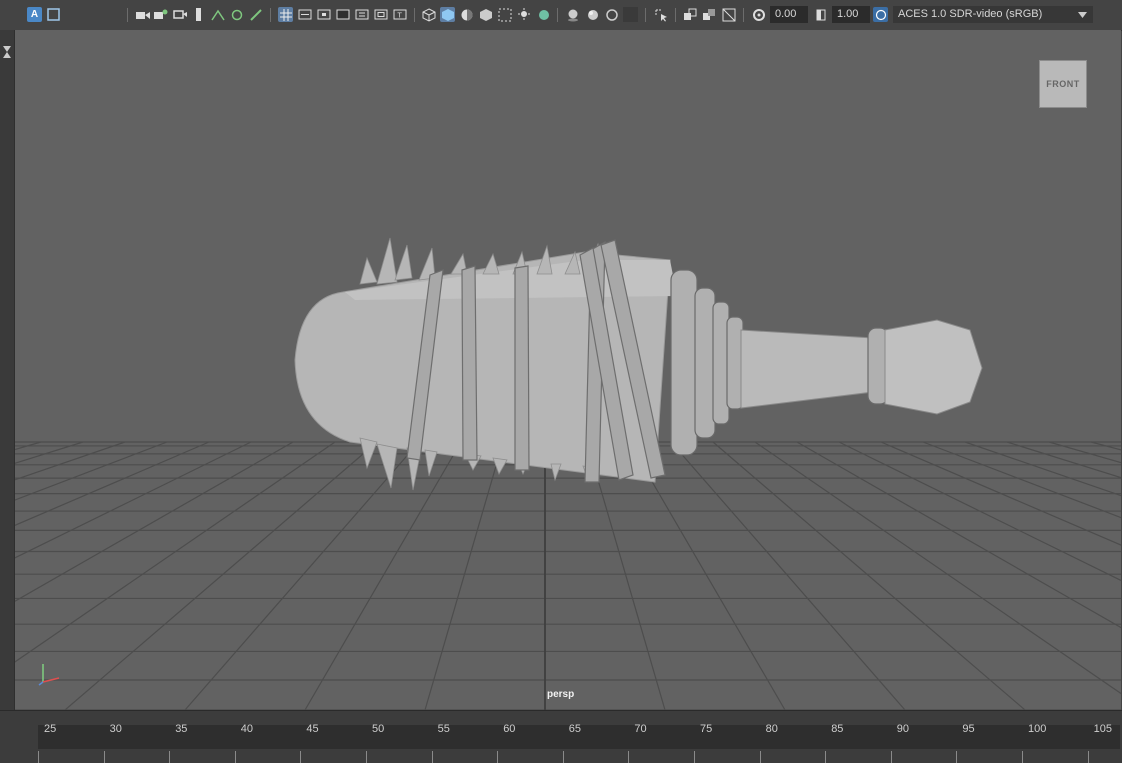 This screenshot has height=763, width=1122. I want to click on timeline-tick-label: 90, so click(903, 729).